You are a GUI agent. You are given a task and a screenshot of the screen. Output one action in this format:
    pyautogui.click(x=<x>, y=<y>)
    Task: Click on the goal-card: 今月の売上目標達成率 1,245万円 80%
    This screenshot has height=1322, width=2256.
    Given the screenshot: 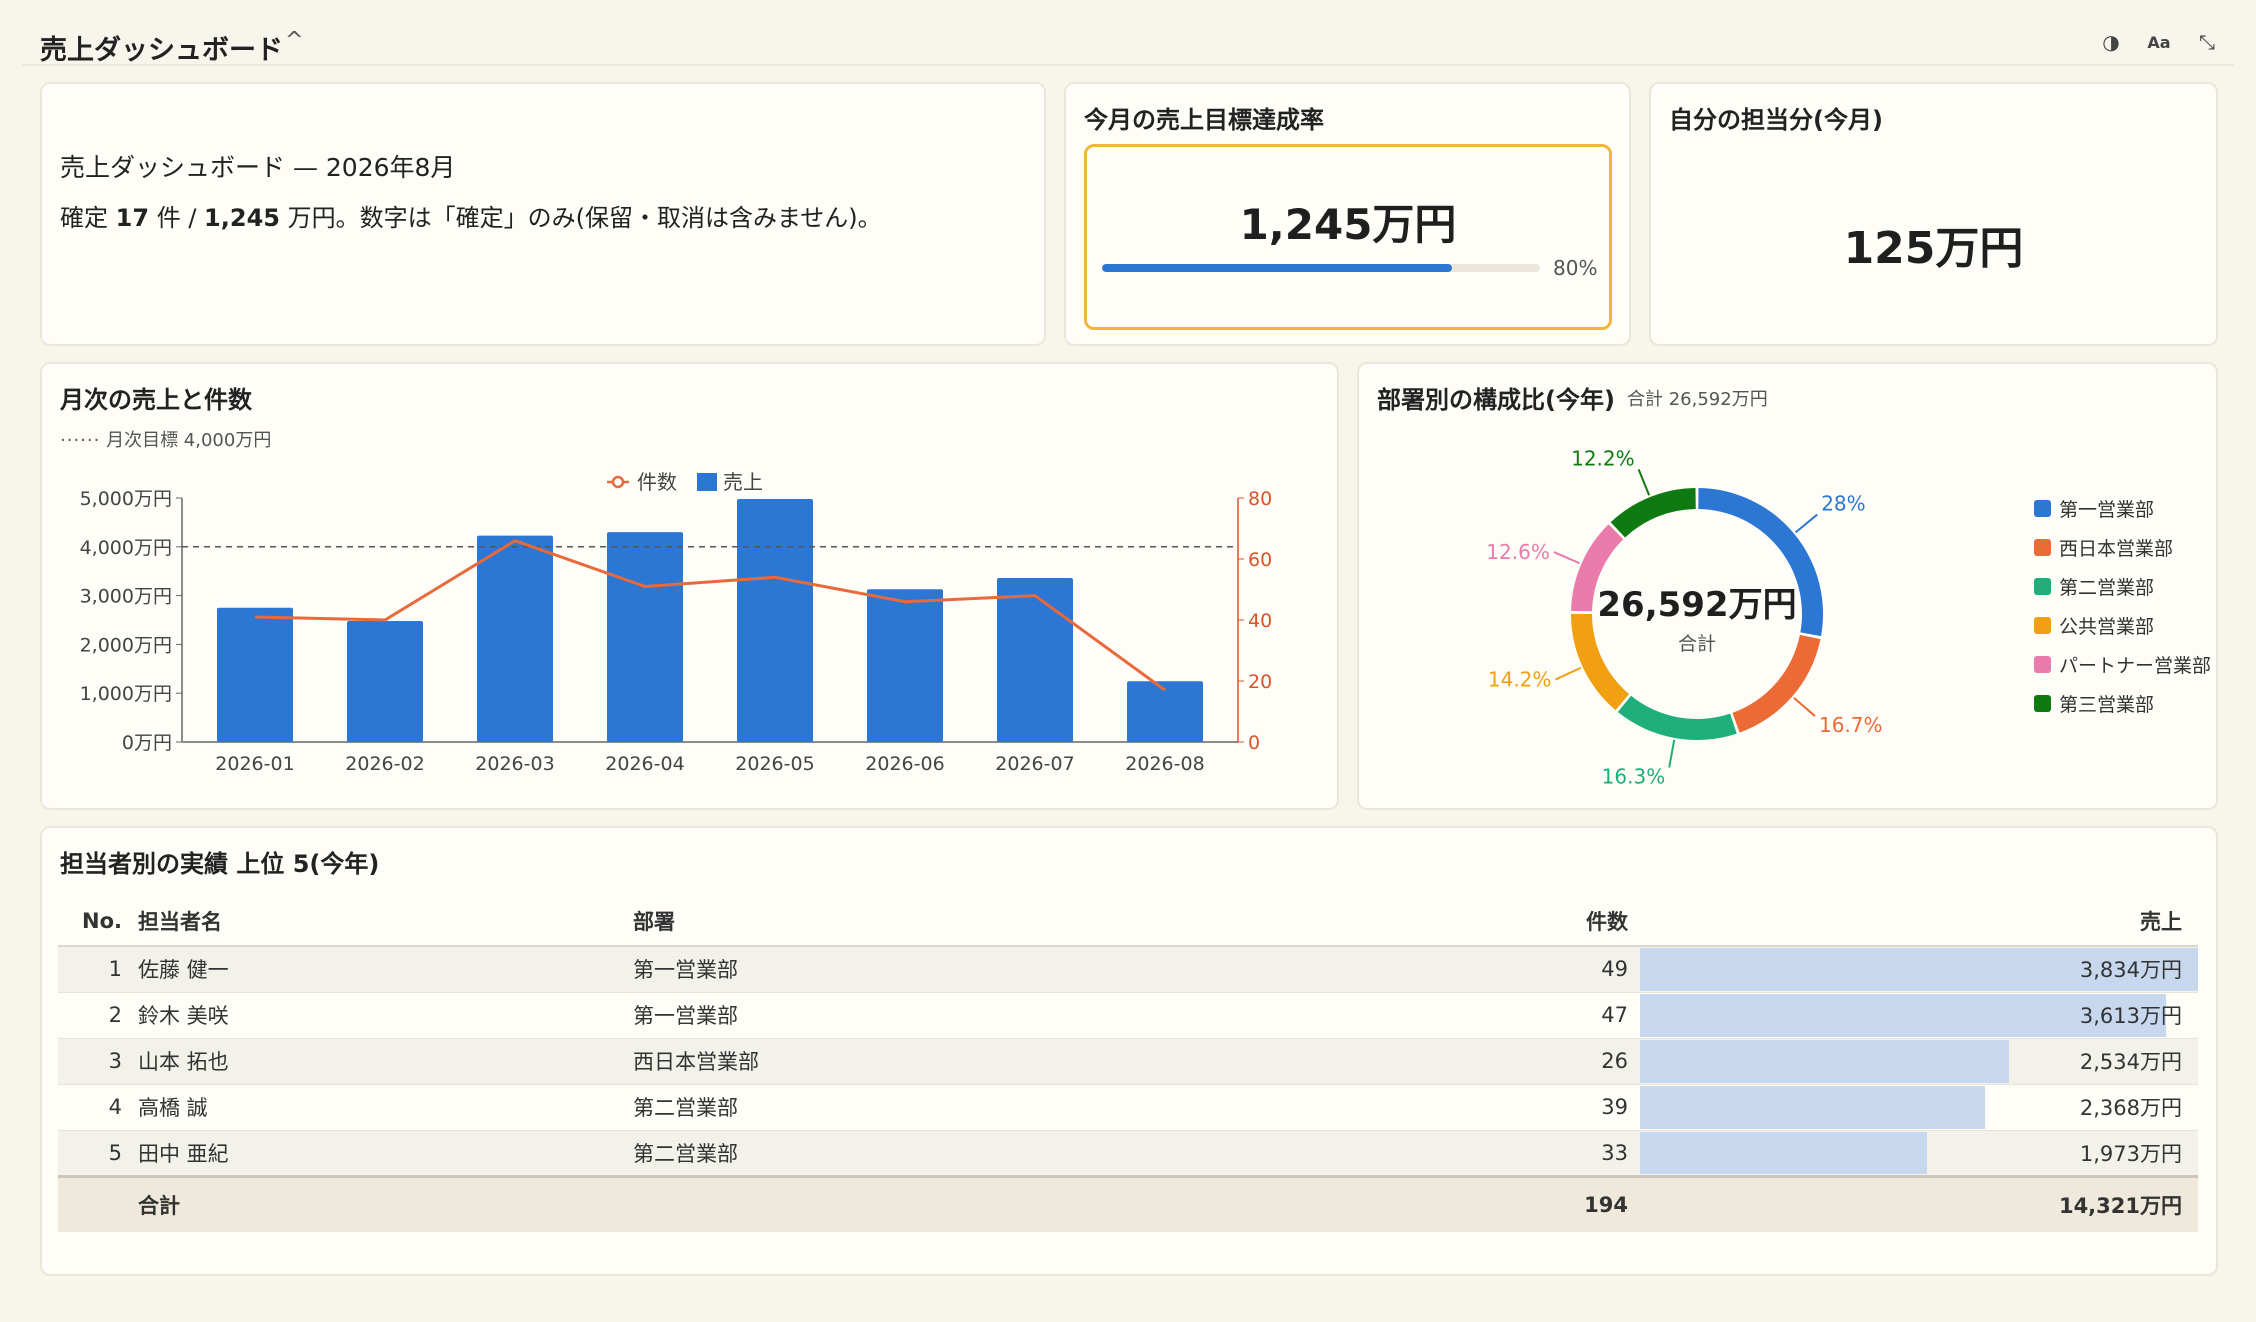 What is the action you would take?
    pyautogui.click(x=1347, y=214)
    